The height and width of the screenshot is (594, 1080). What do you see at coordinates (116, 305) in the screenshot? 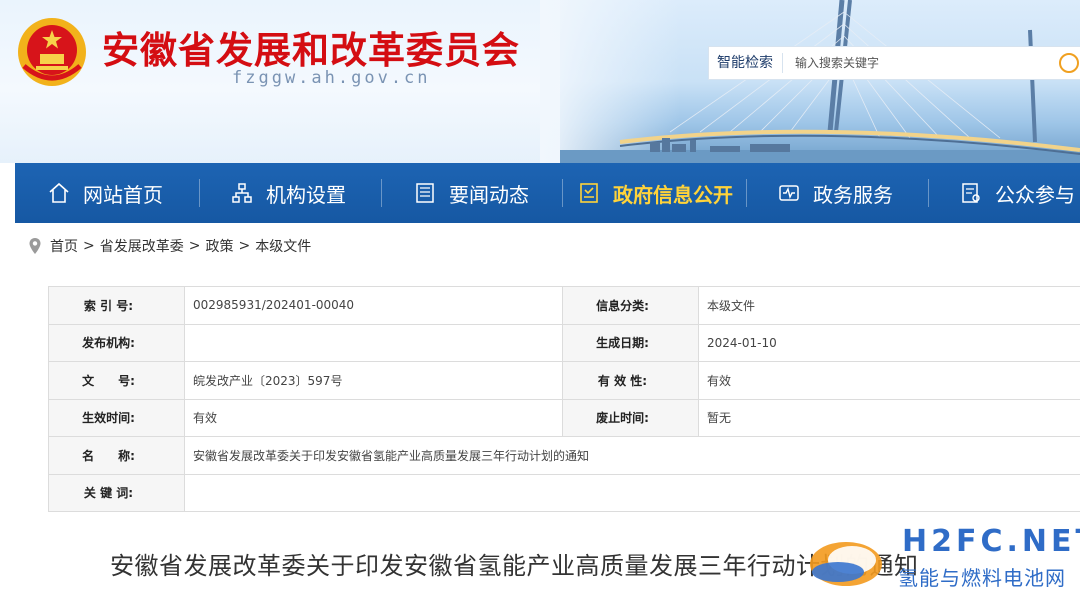
I see `index-number-label: 索 引 号:` at bounding box center [116, 305].